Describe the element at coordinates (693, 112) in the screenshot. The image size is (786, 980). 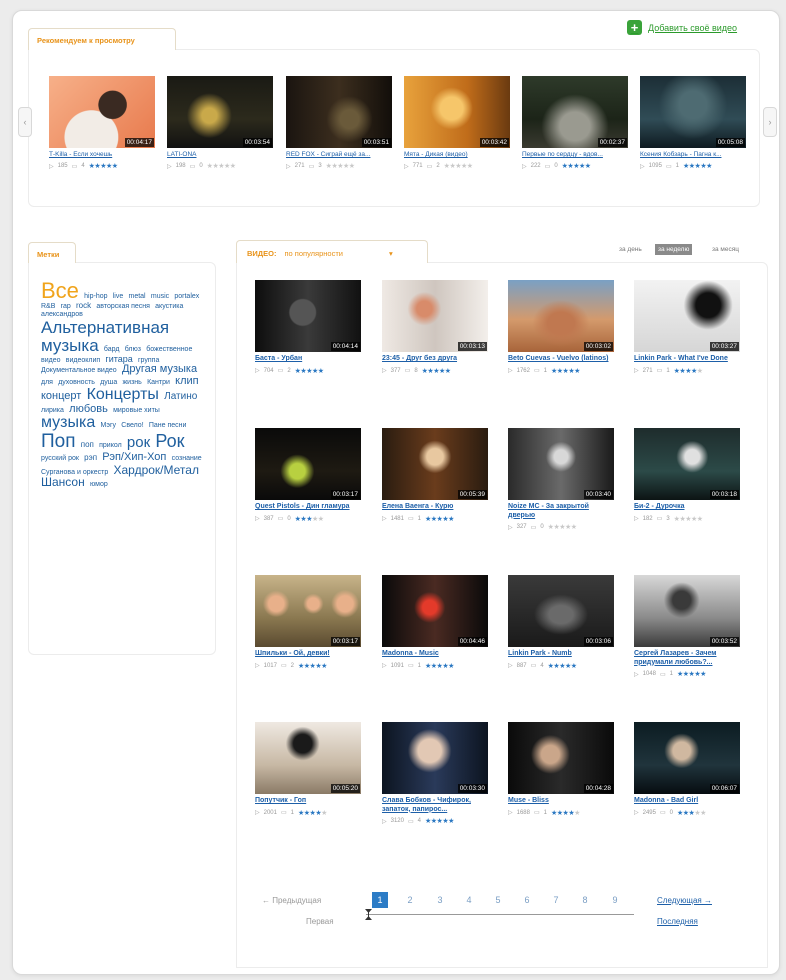
I see `video-thumbnail: 00:05:08` at that location.